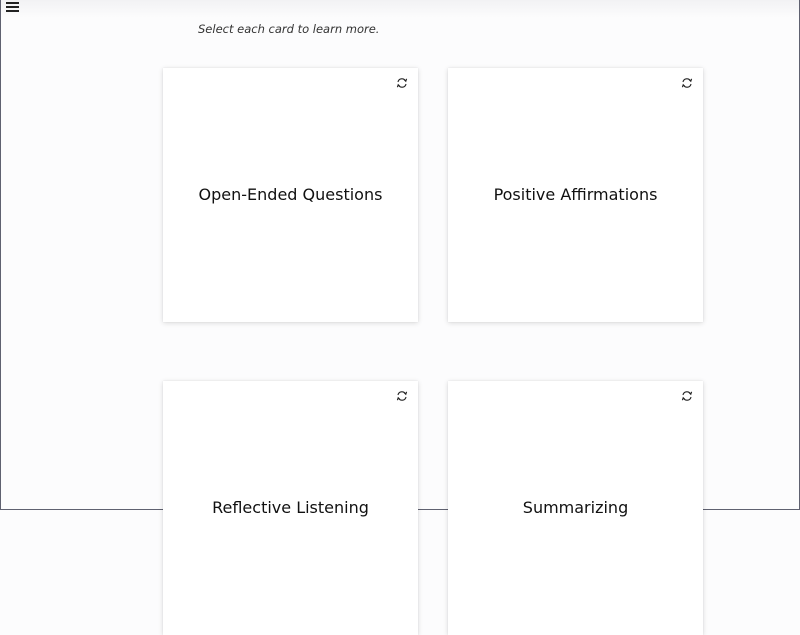 The height and width of the screenshot is (635, 800). I want to click on flip-card-summarizing: Summarizing, so click(575, 508).